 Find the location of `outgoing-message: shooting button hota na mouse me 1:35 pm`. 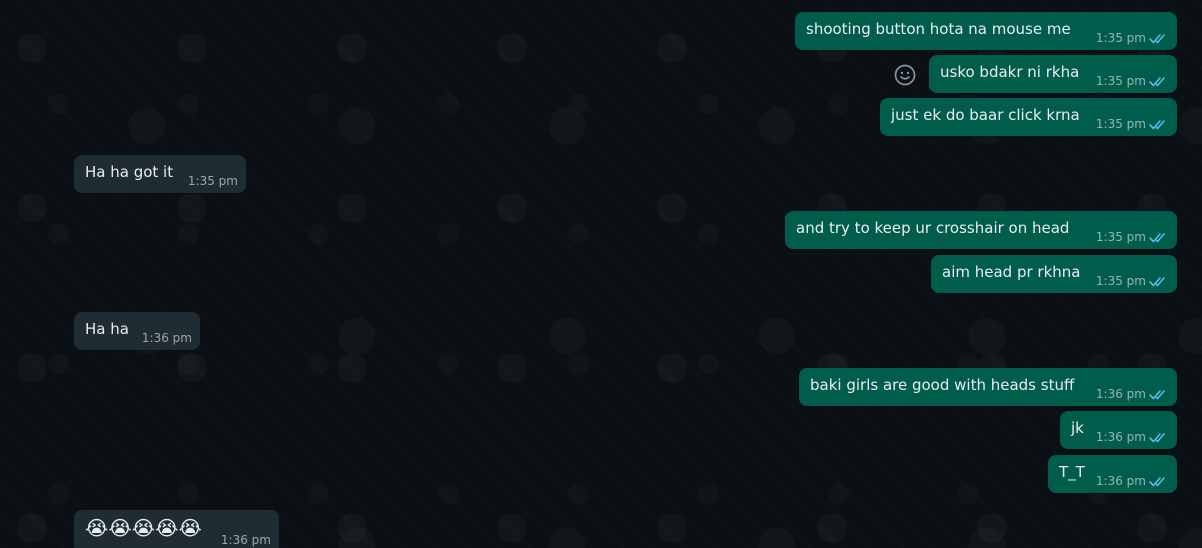

outgoing-message: shooting button hota na mouse me 1:35 pm is located at coordinates (986, 31).